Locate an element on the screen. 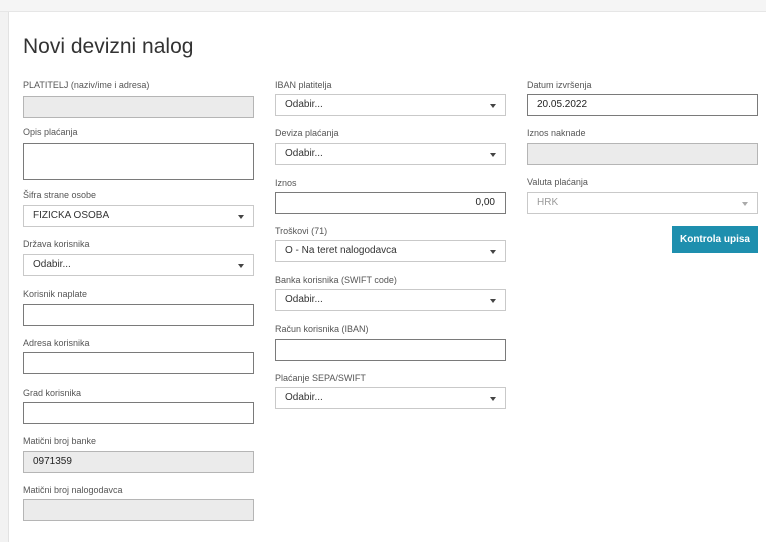 The height and width of the screenshot is (542, 766). valuta-select: HRK is located at coordinates (642, 203).